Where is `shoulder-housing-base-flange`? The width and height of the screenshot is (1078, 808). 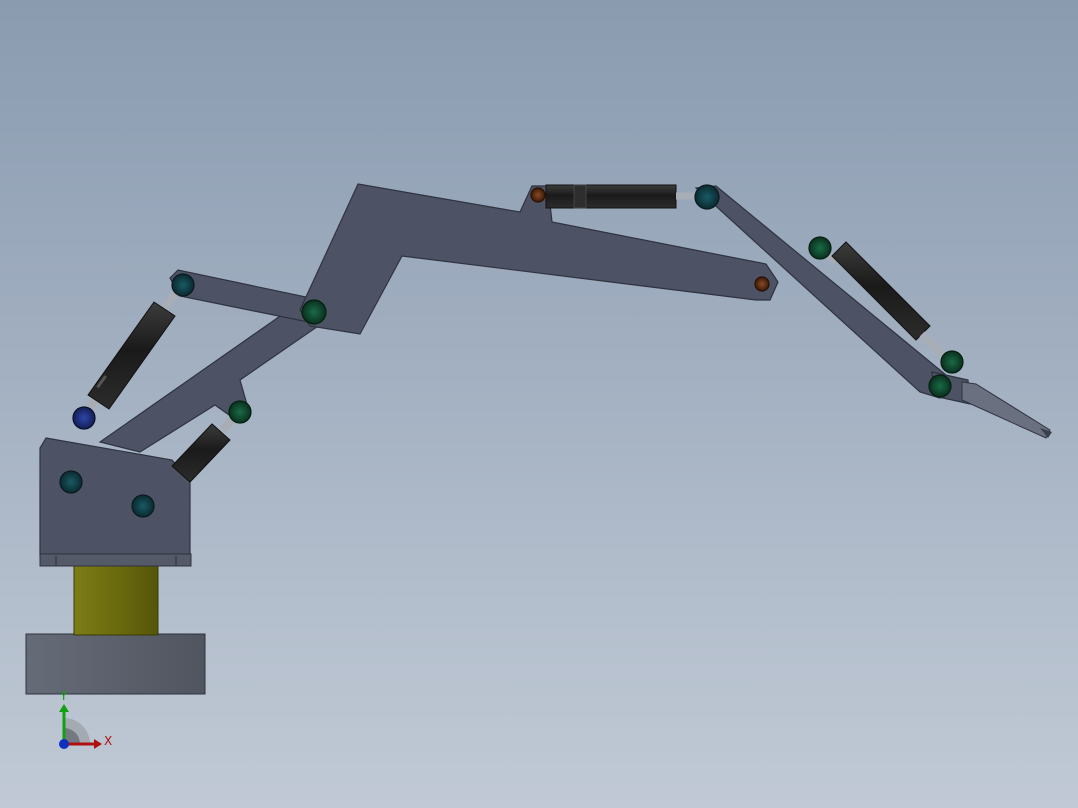
shoulder-housing-base-flange is located at coordinates (115, 560).